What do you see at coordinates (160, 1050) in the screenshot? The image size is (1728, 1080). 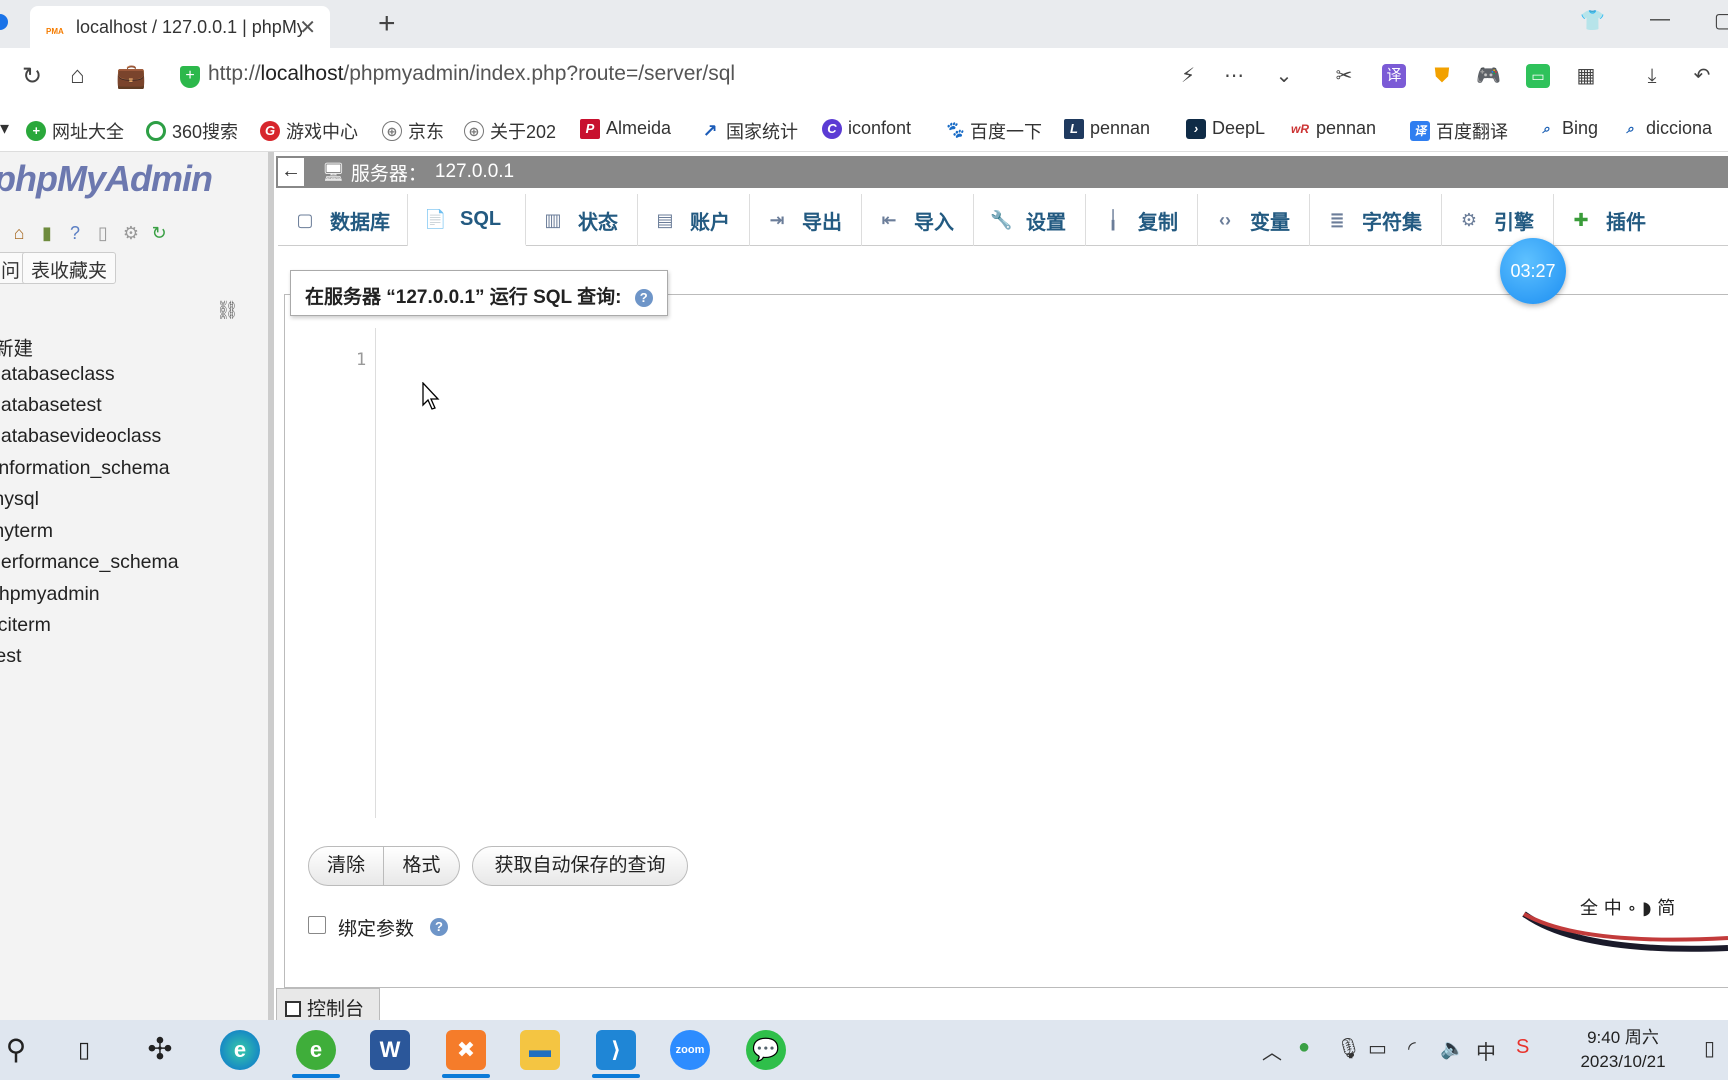 I see `pinwheel-app-icon: ✣` at bounding box center [160, 1050].